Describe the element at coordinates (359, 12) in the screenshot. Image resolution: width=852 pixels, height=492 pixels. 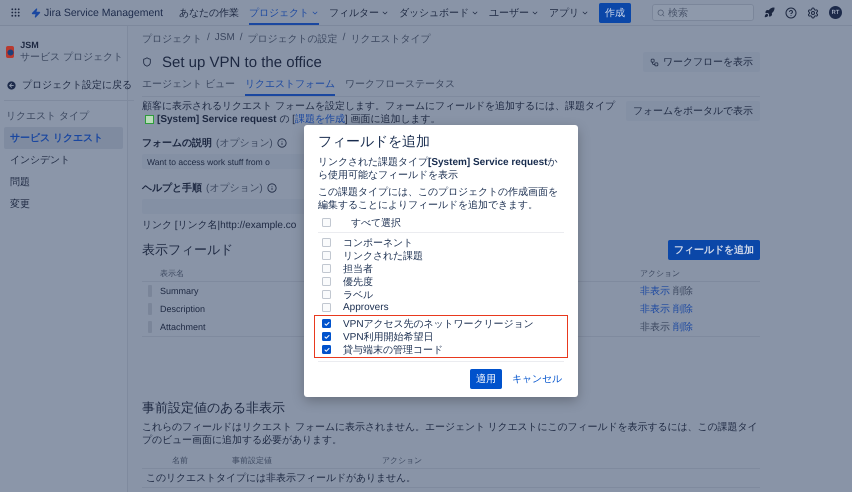
I see `nav-item: フィルター` at that location.